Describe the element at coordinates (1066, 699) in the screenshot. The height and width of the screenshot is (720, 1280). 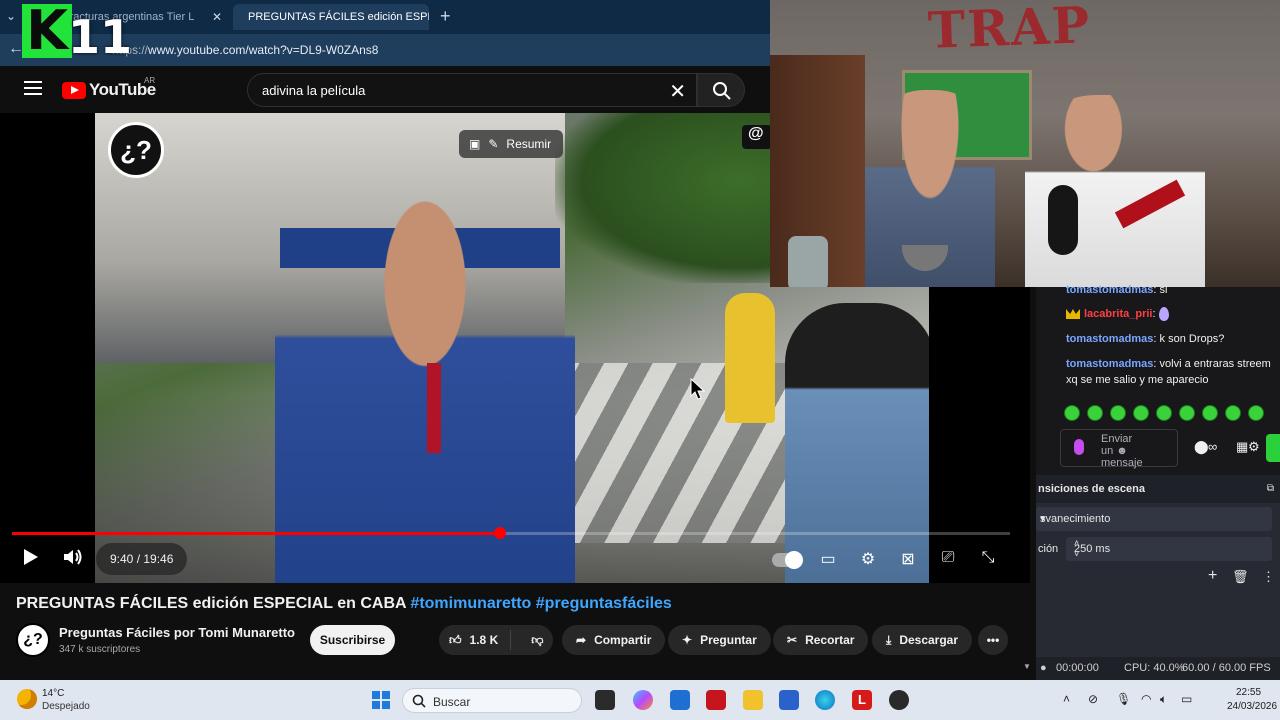
I see `show-hidden-icons-icon: ˄` at that location.